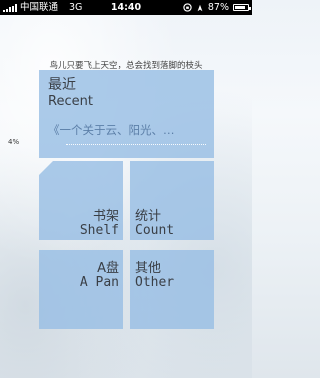 This screenshot has height=378, width=320. What do you see at coordinates (148, 216) in the screenshot?
I see `count-label-zh: 统计` at bounding box center [148, 216].